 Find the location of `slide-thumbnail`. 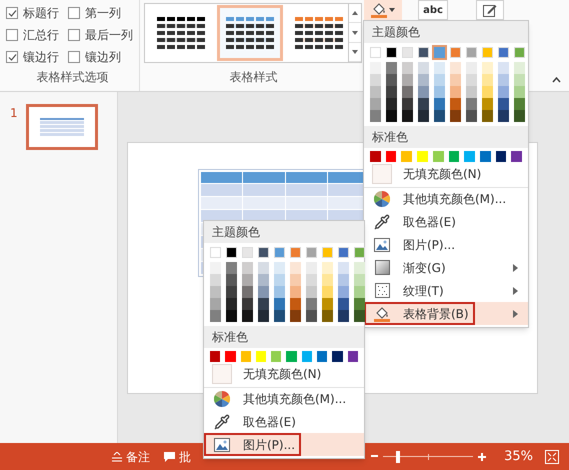

slide-thumbnail is located at coordinates (62, 127).